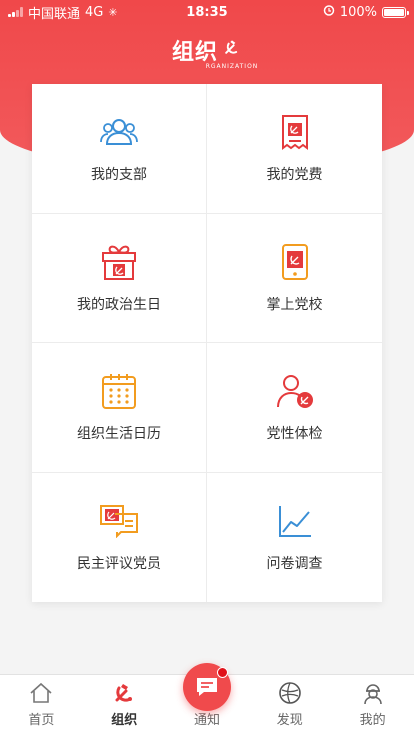 This screenshot has height=736, width=414. I want to click on status-bar: 中国联通 4G ✳ 18:35 100%, so click(207, 12).